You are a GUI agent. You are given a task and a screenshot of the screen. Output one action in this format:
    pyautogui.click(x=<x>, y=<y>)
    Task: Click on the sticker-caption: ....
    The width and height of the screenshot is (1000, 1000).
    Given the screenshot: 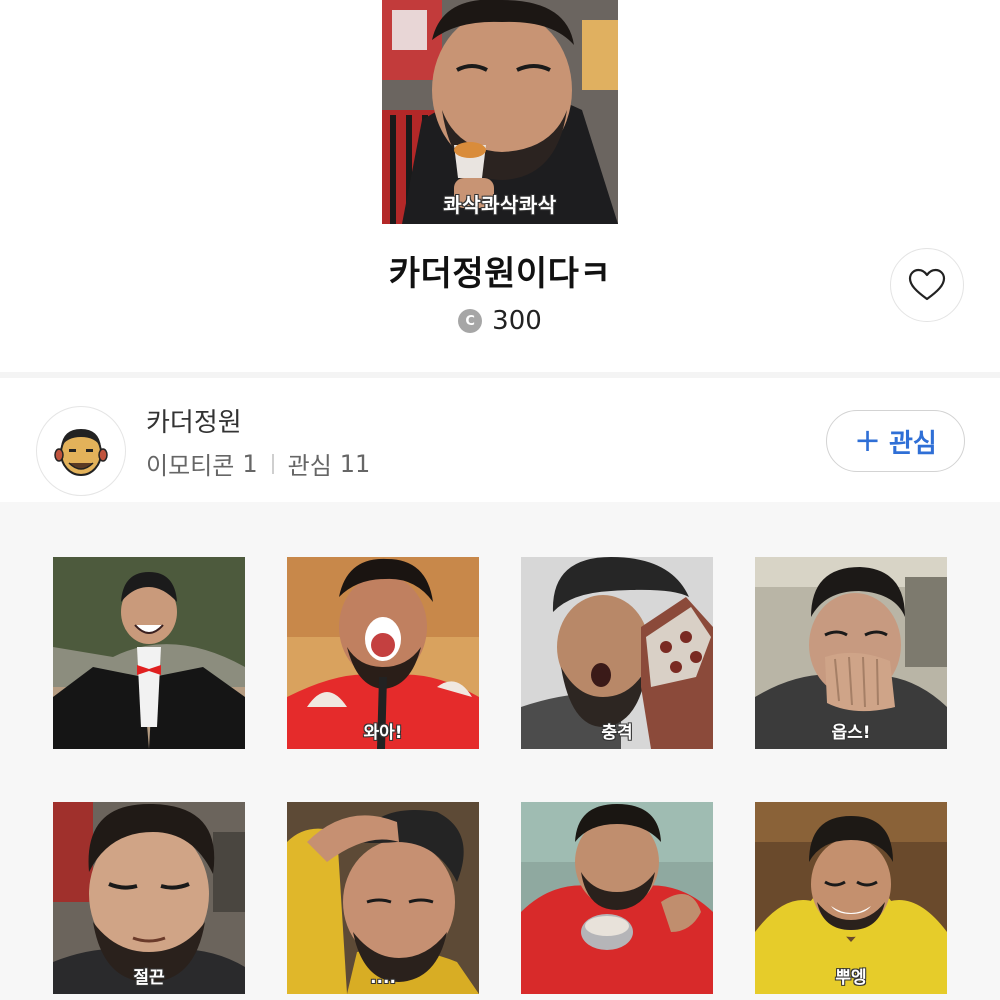 What is the action you would take?
    pyautogui.click(x=383, y=978)
    